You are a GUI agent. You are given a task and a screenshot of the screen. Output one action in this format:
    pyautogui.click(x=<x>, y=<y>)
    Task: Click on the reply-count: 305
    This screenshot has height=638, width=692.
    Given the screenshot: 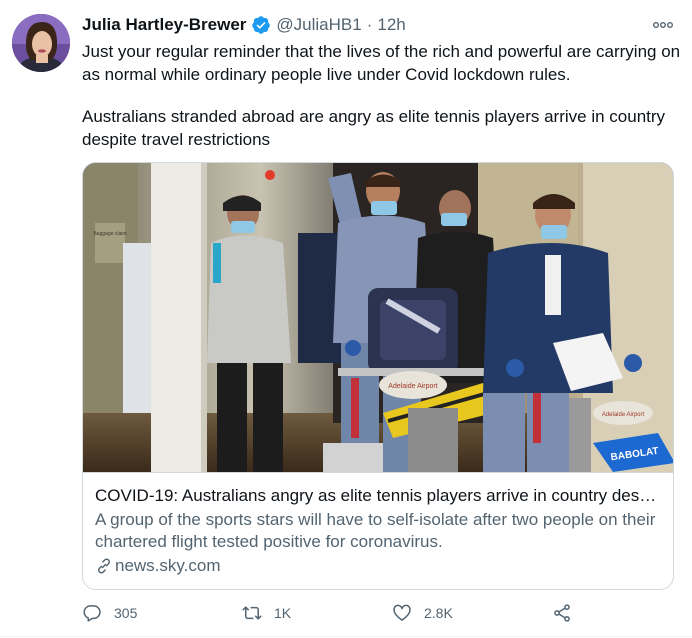 What is the action you would take?
    pyautogui.click(x=126, y=613)
    